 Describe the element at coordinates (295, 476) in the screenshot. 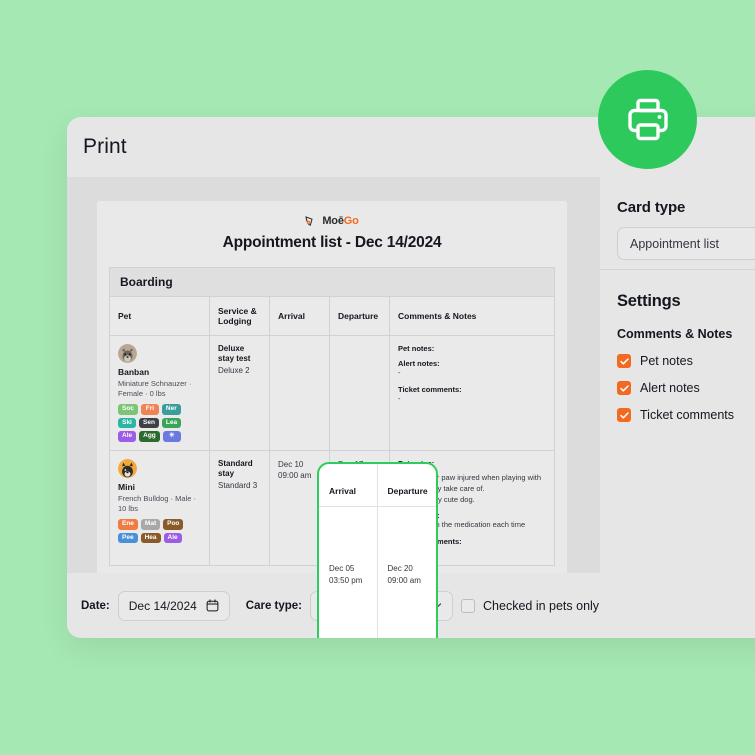

I see `arrival-time: 09:00 am` at that location.